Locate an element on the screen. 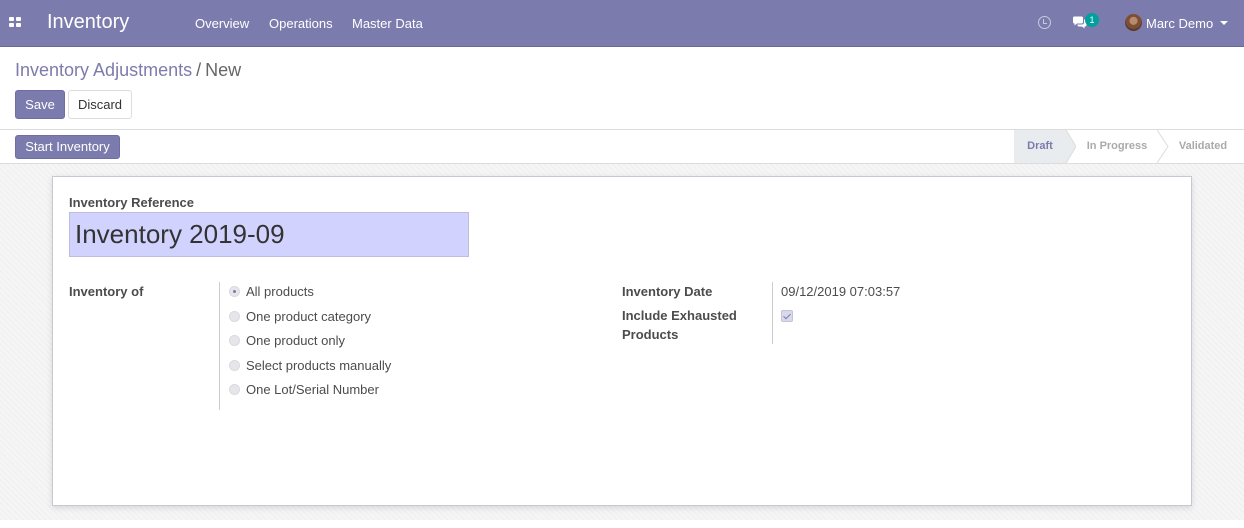 Image resolution: width=1244 pixels, height=528 pixels. radio-checked-icon is located at coordinates (234, 291).